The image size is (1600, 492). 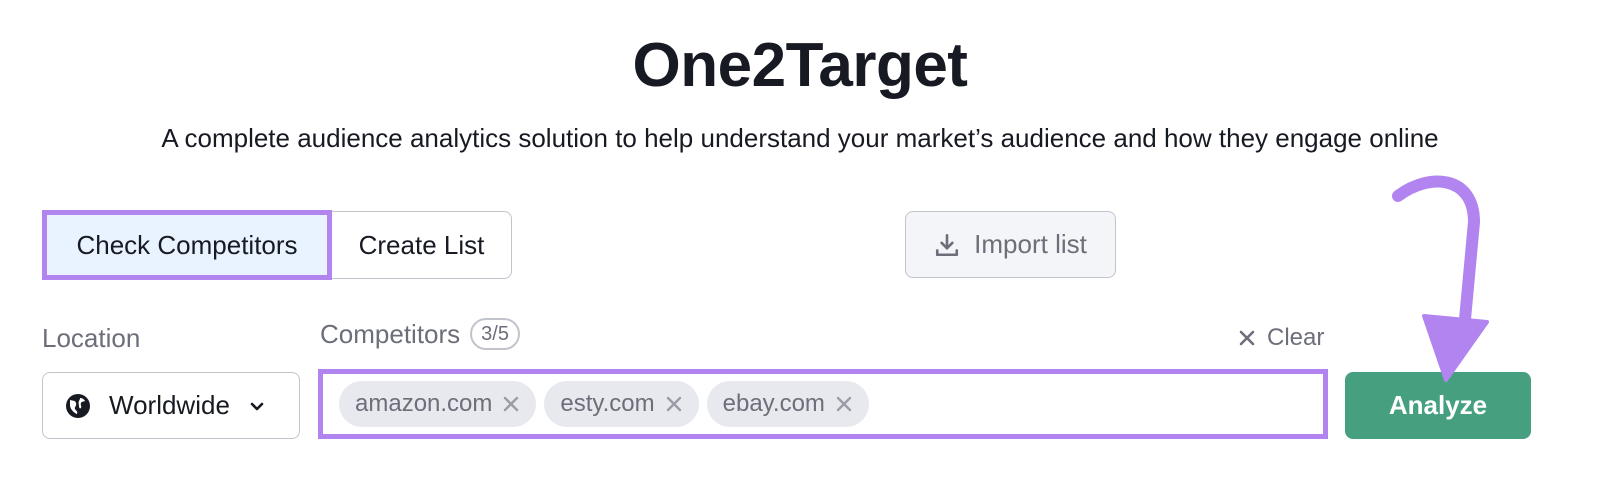 I want to click on clear-label: Clear, so click(x=1296, y=337).